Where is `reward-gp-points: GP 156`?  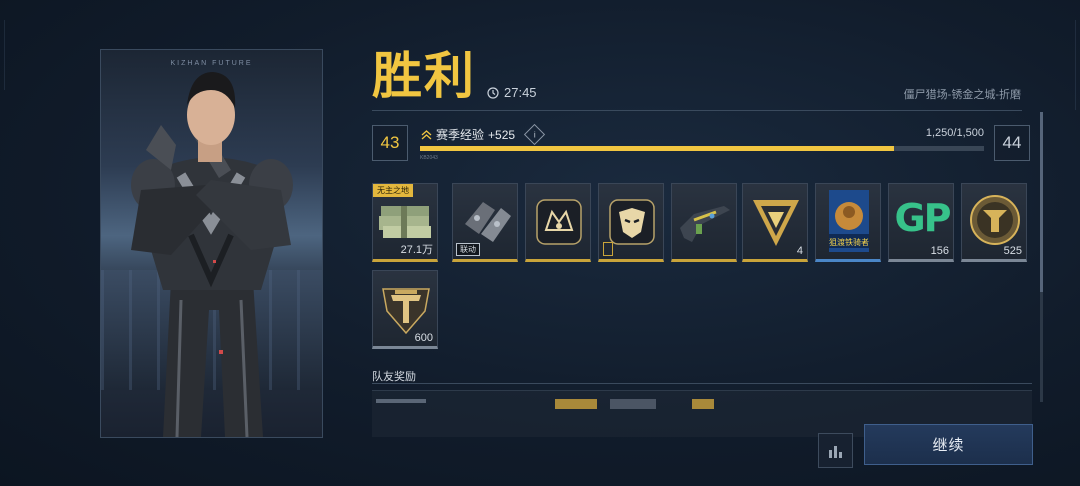
reward-gp-points: GP 156 is located at coordinates (921, 222).